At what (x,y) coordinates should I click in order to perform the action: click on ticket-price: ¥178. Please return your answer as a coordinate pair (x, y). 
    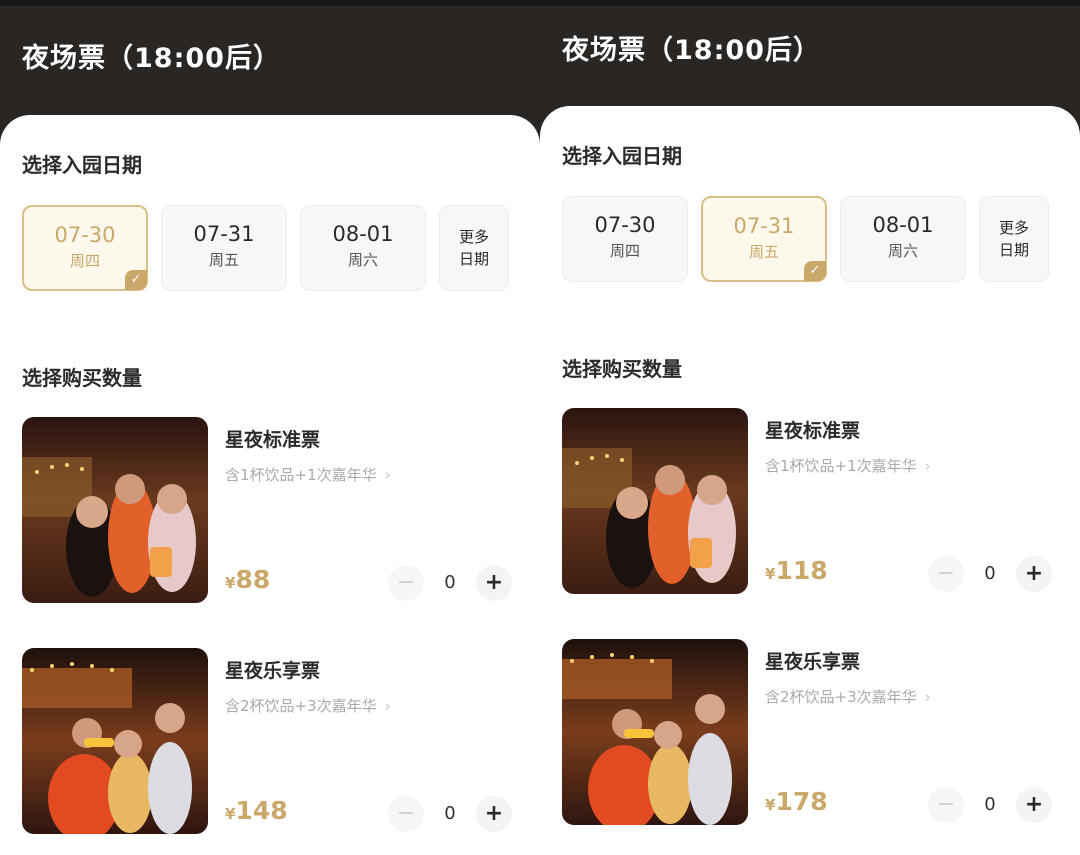
    Looking at the image, I should click on (796, 801).